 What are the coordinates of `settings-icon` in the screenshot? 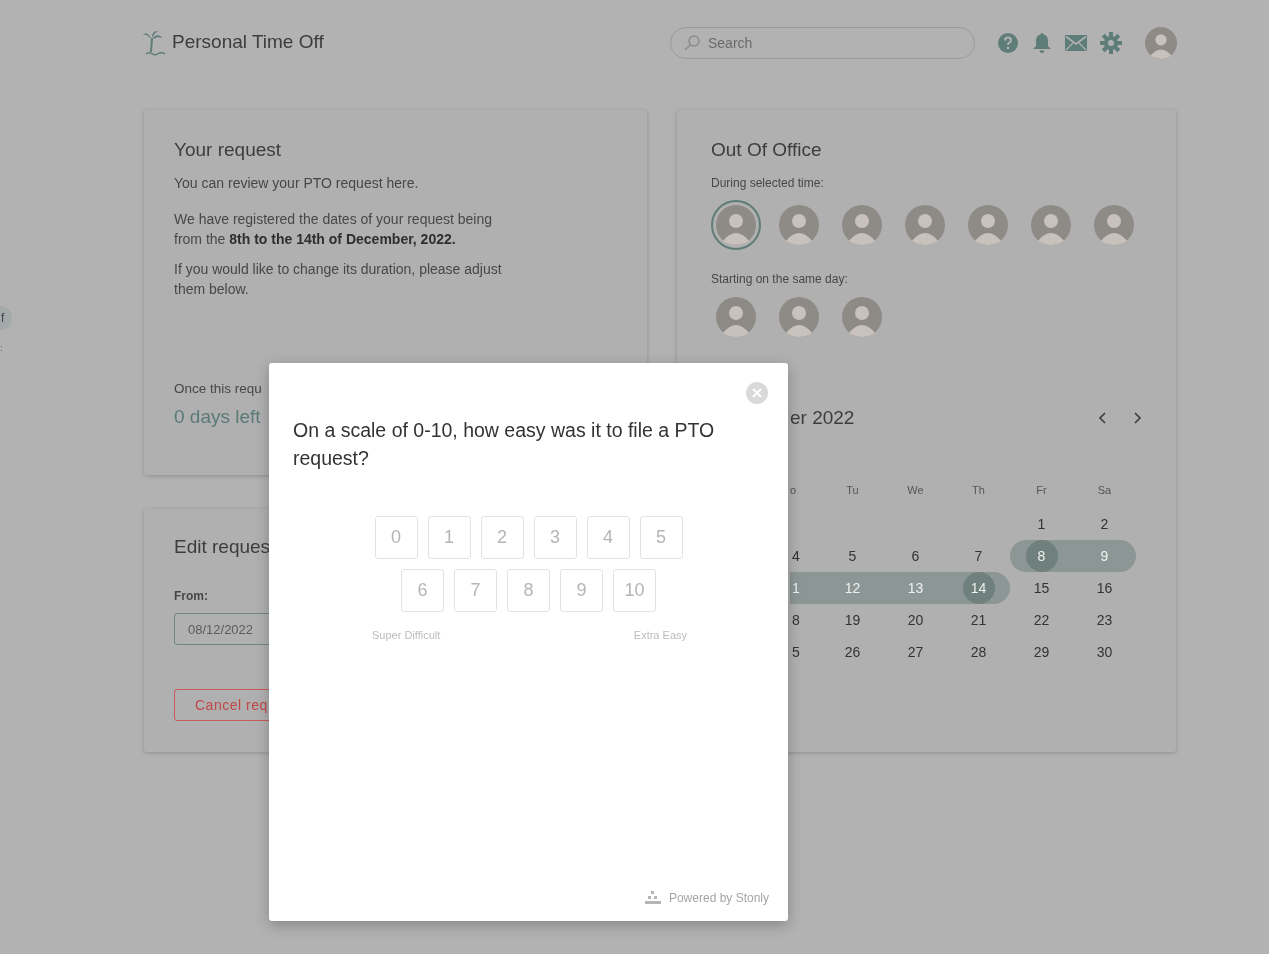 It's located at (1111, 42).